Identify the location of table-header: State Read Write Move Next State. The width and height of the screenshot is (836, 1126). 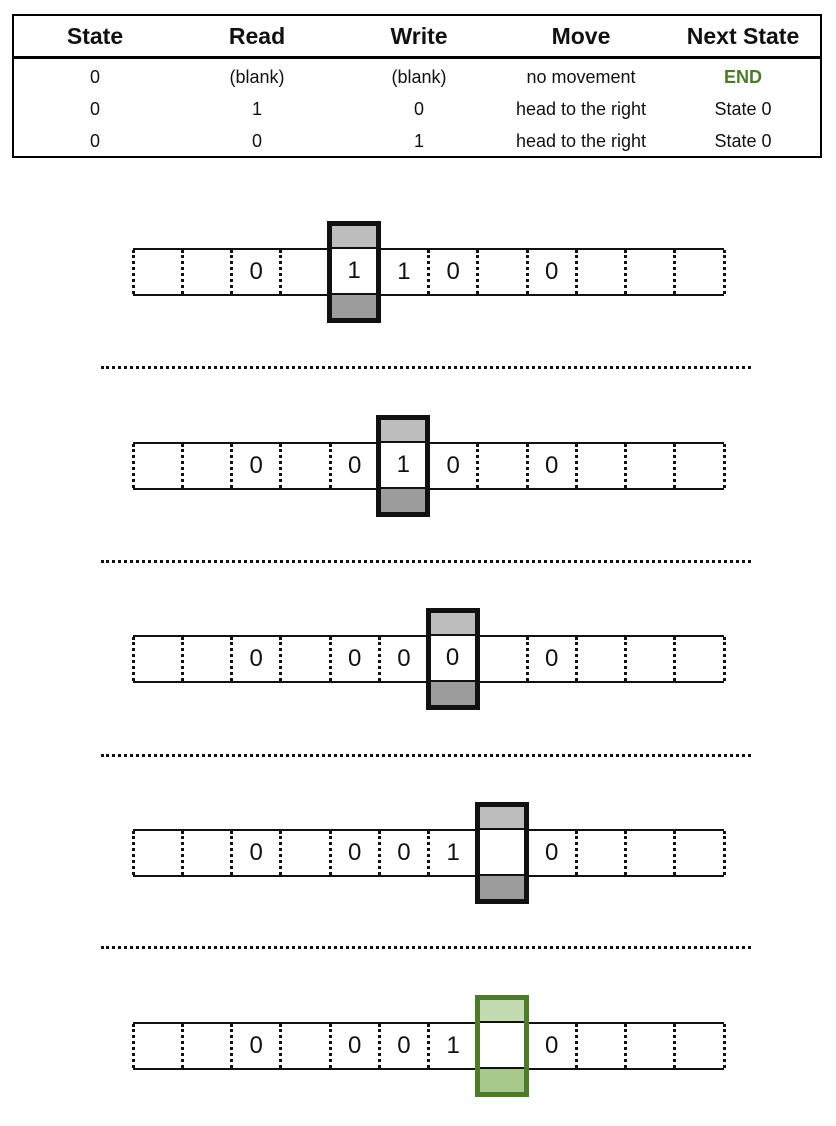
(417, 37).